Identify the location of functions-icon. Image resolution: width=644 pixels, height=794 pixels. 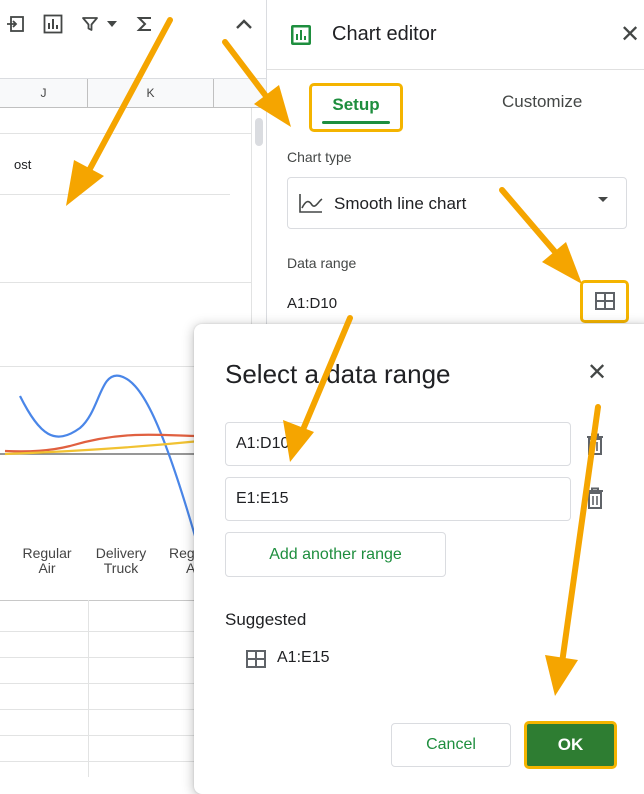
(145, 24).